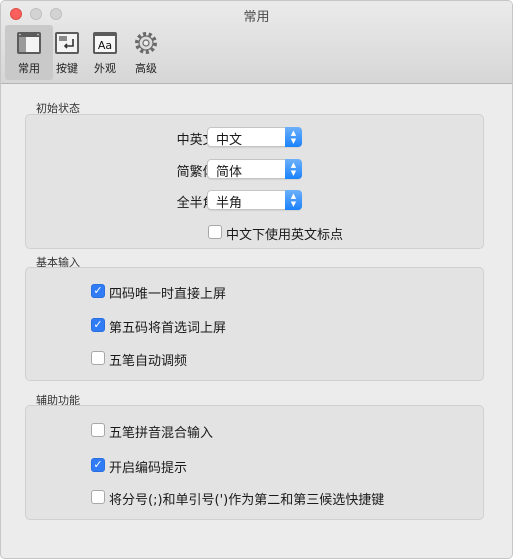 This screenshot has height=560, width=513. I want to click on fifth-code-label: 第五码将首选词上屏, so click(168, 328).